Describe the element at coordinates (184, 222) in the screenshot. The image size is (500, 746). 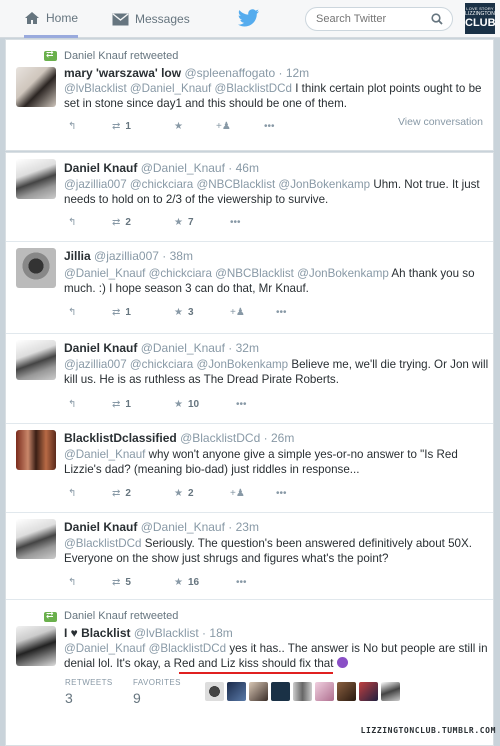
I see `favorite-button: ★ 7` at that location.